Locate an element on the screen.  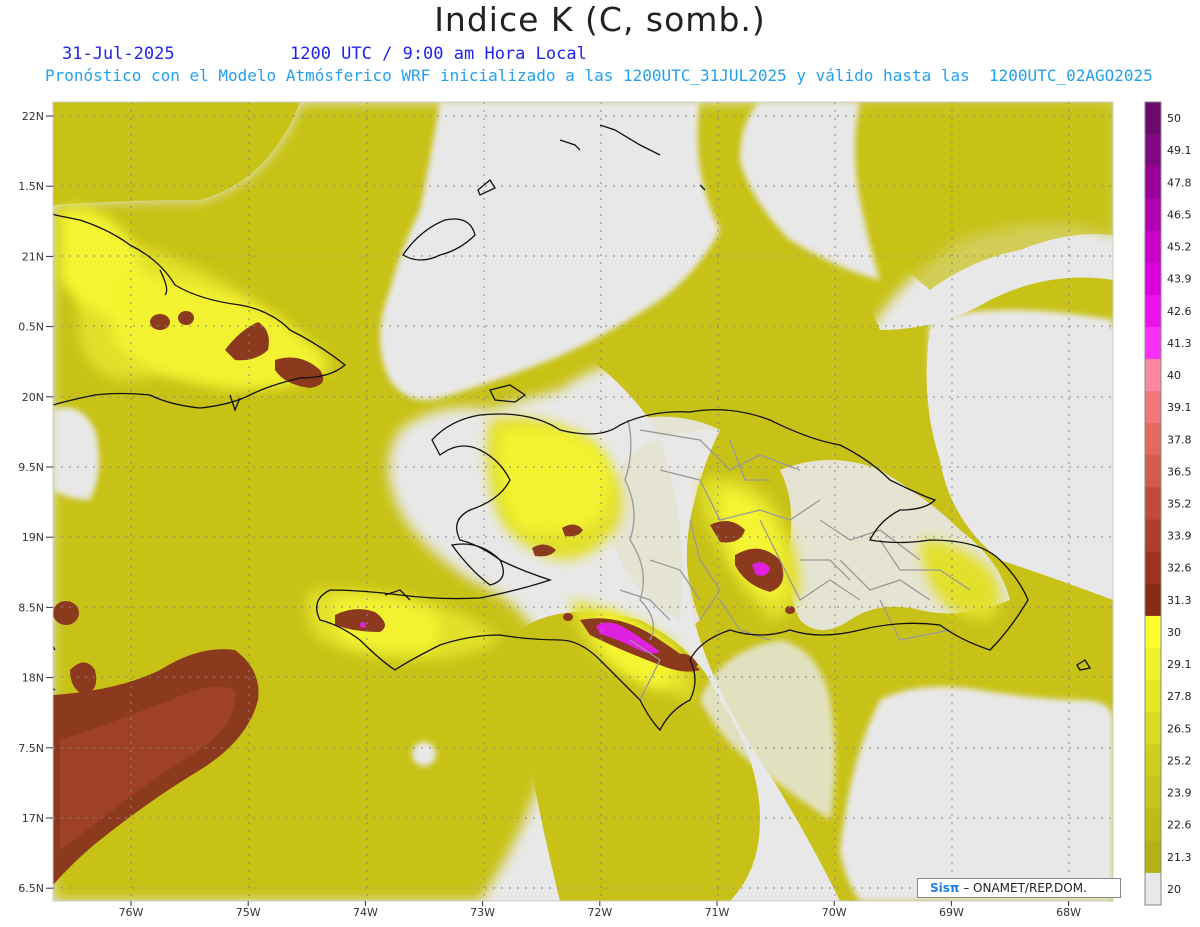
colorbar-label: 25.2 is located at coordinates (1179, 760).